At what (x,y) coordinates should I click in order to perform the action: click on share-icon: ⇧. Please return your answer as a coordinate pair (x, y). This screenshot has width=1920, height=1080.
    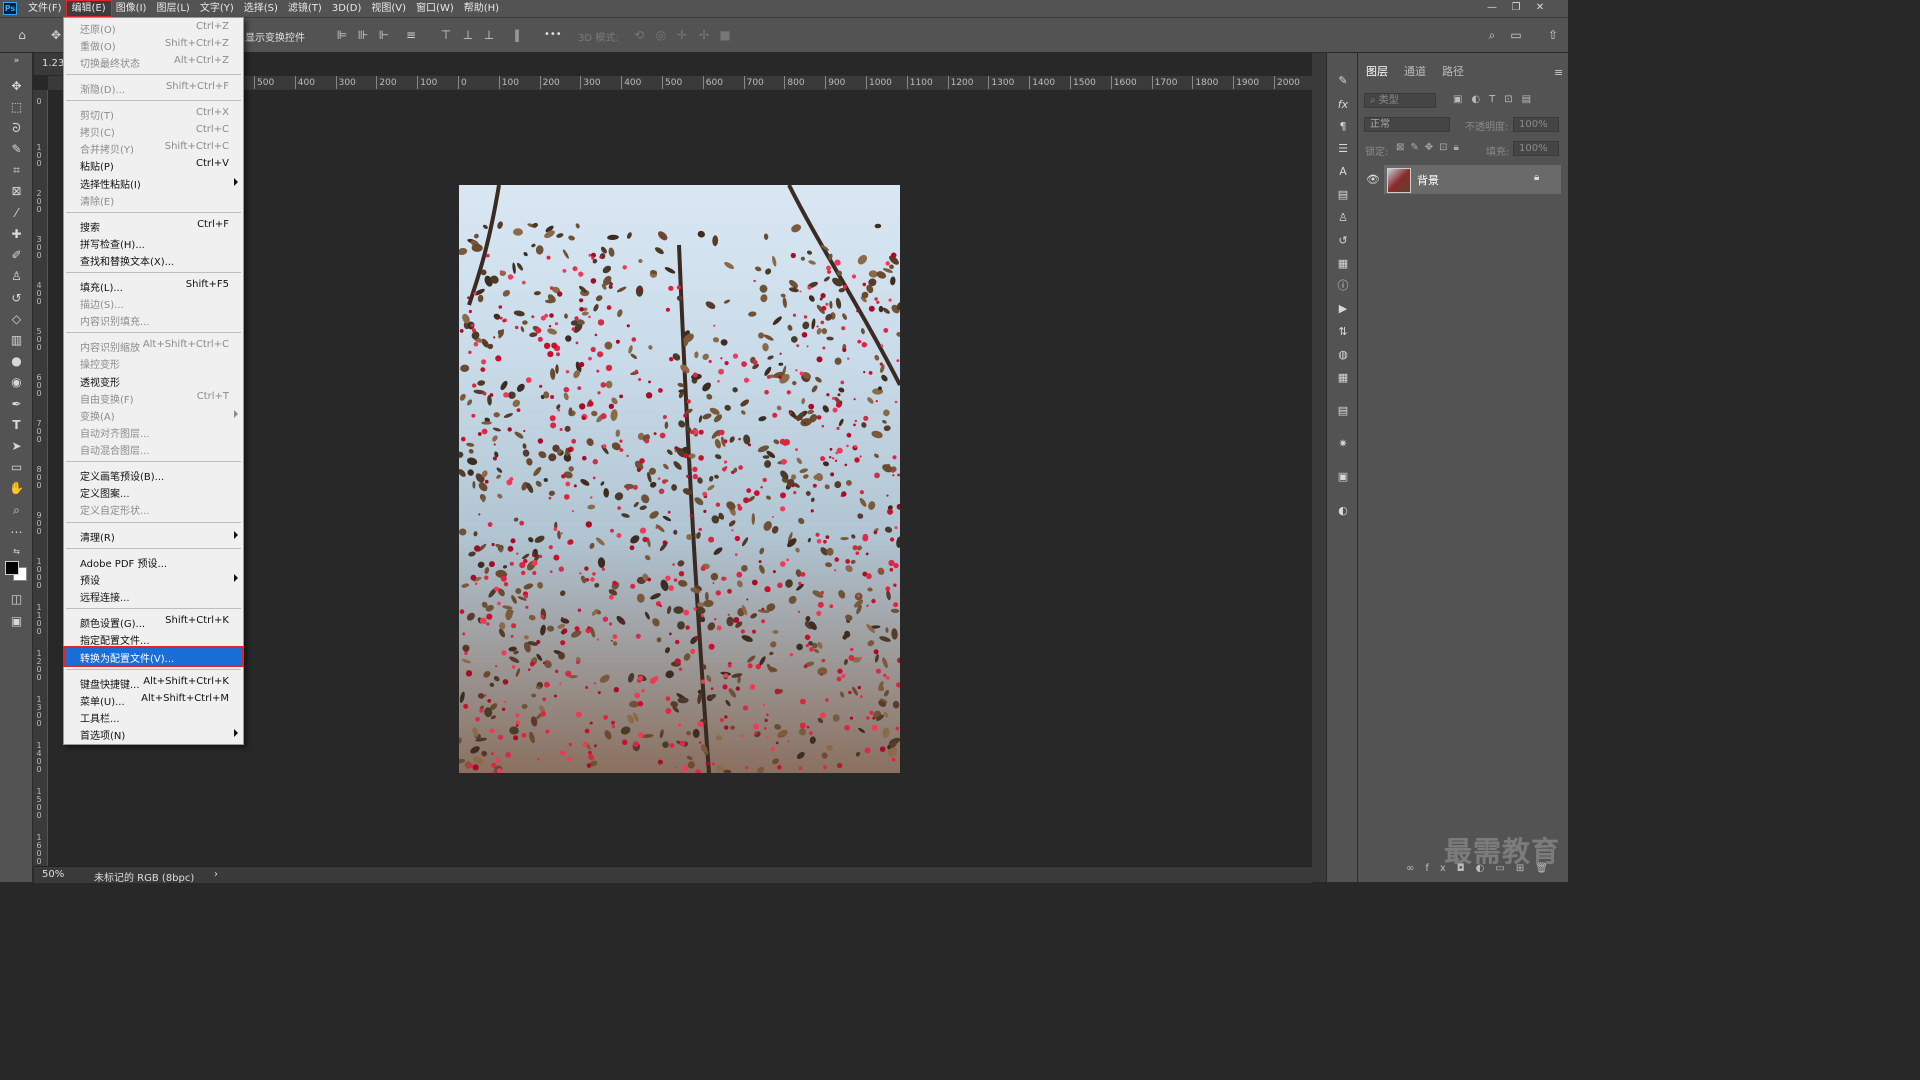
    Looking at the image, I should click on (1553, 35).